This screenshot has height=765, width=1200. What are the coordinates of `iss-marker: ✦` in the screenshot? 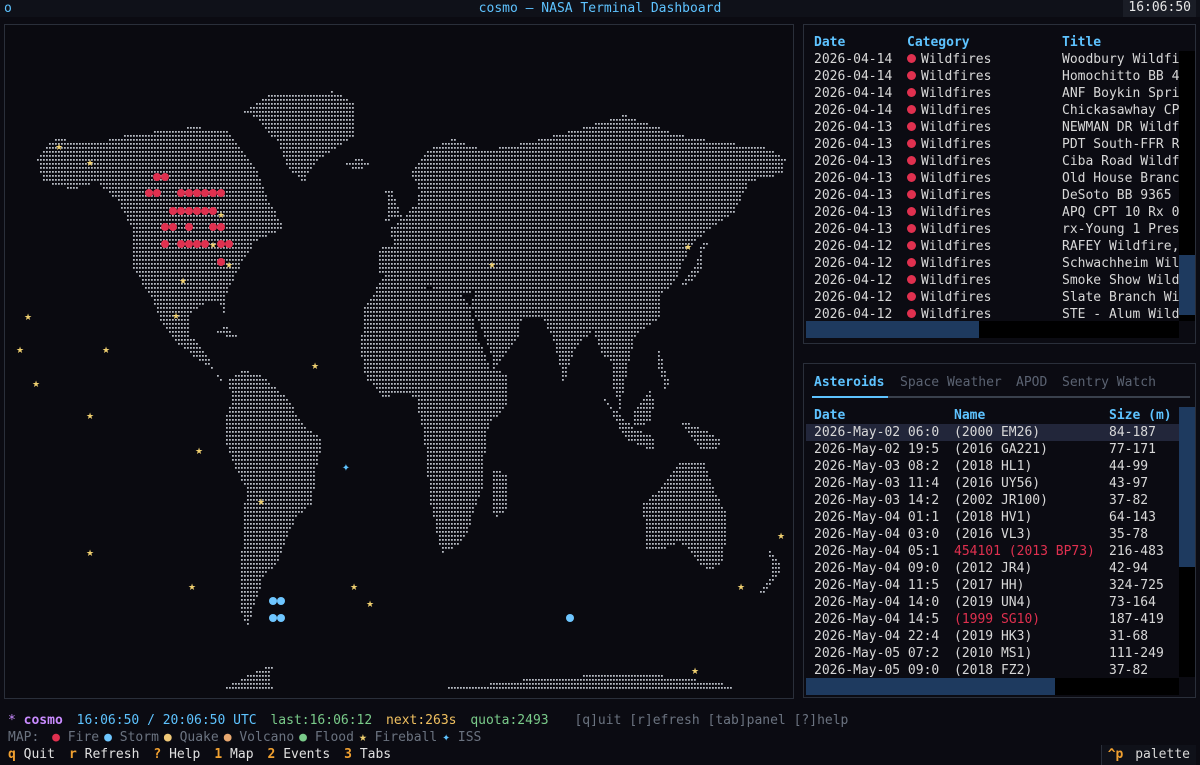 It's located at (346, 468).